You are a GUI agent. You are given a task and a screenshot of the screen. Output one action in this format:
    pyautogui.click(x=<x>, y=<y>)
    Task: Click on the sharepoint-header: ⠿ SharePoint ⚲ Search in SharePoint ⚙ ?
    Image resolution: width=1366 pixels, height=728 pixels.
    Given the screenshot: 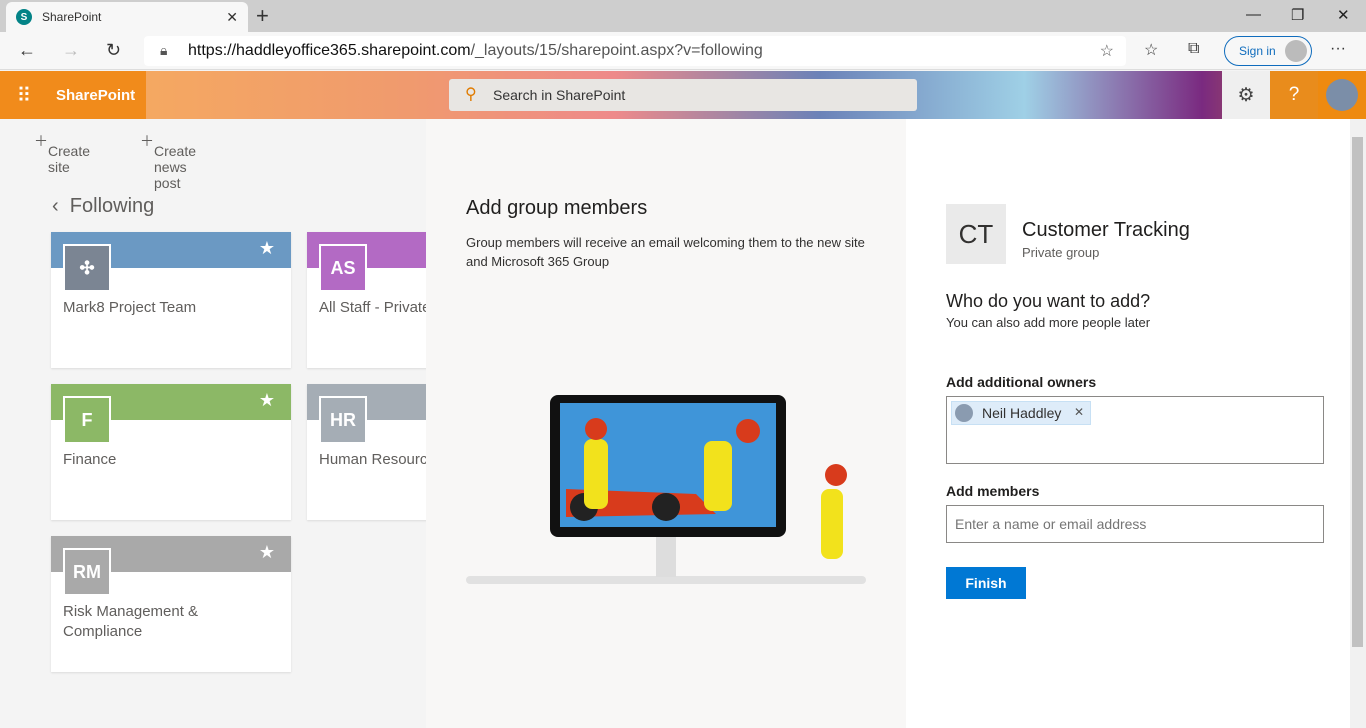 What is the action you would take?
    pyautogui.click(x=683, y=95)
    